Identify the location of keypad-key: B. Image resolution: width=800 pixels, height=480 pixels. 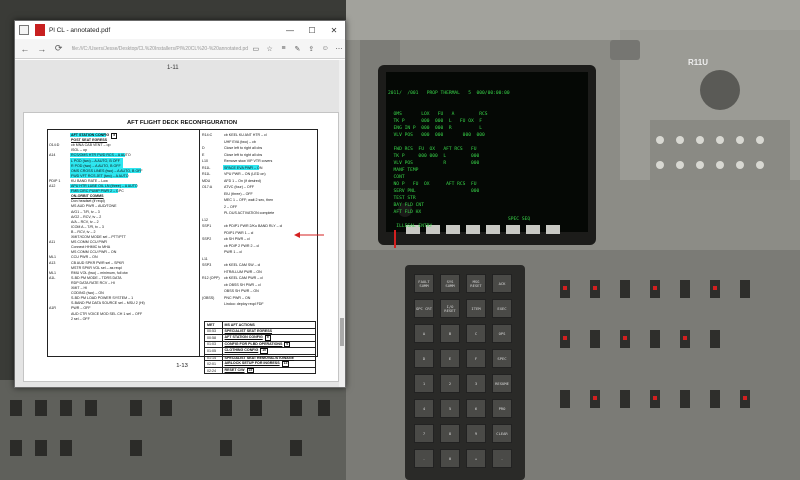
(450, 333).